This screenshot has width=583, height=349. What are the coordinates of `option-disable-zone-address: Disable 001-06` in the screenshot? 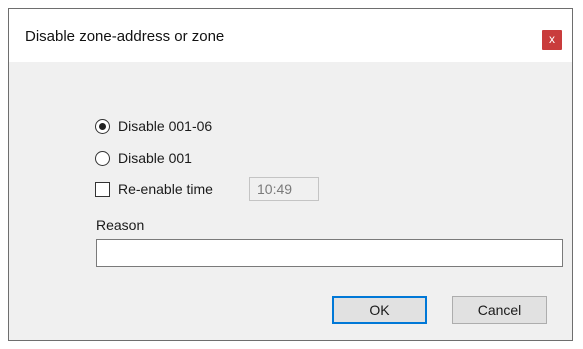 It's located at (153, 126).